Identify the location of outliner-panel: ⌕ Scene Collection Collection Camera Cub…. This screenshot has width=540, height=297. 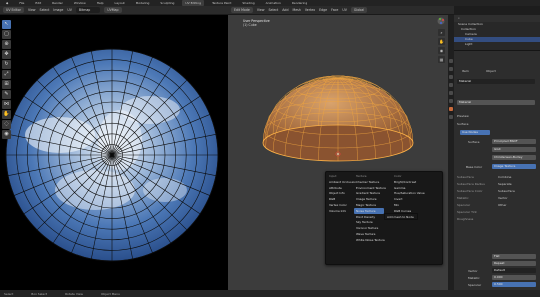
(497, 33).